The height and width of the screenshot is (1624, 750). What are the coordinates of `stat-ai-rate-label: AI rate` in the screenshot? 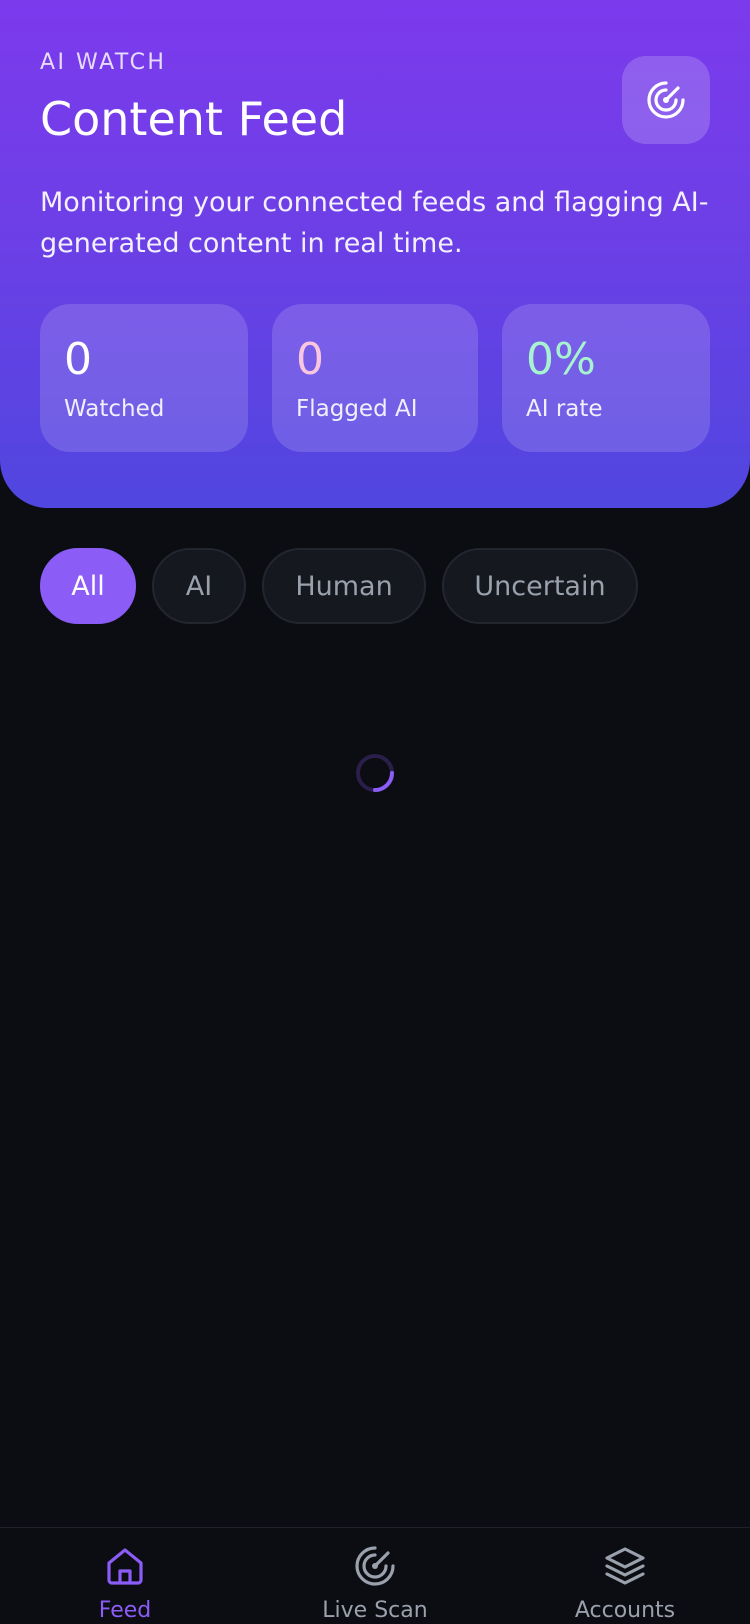 It's located at (564, 409).